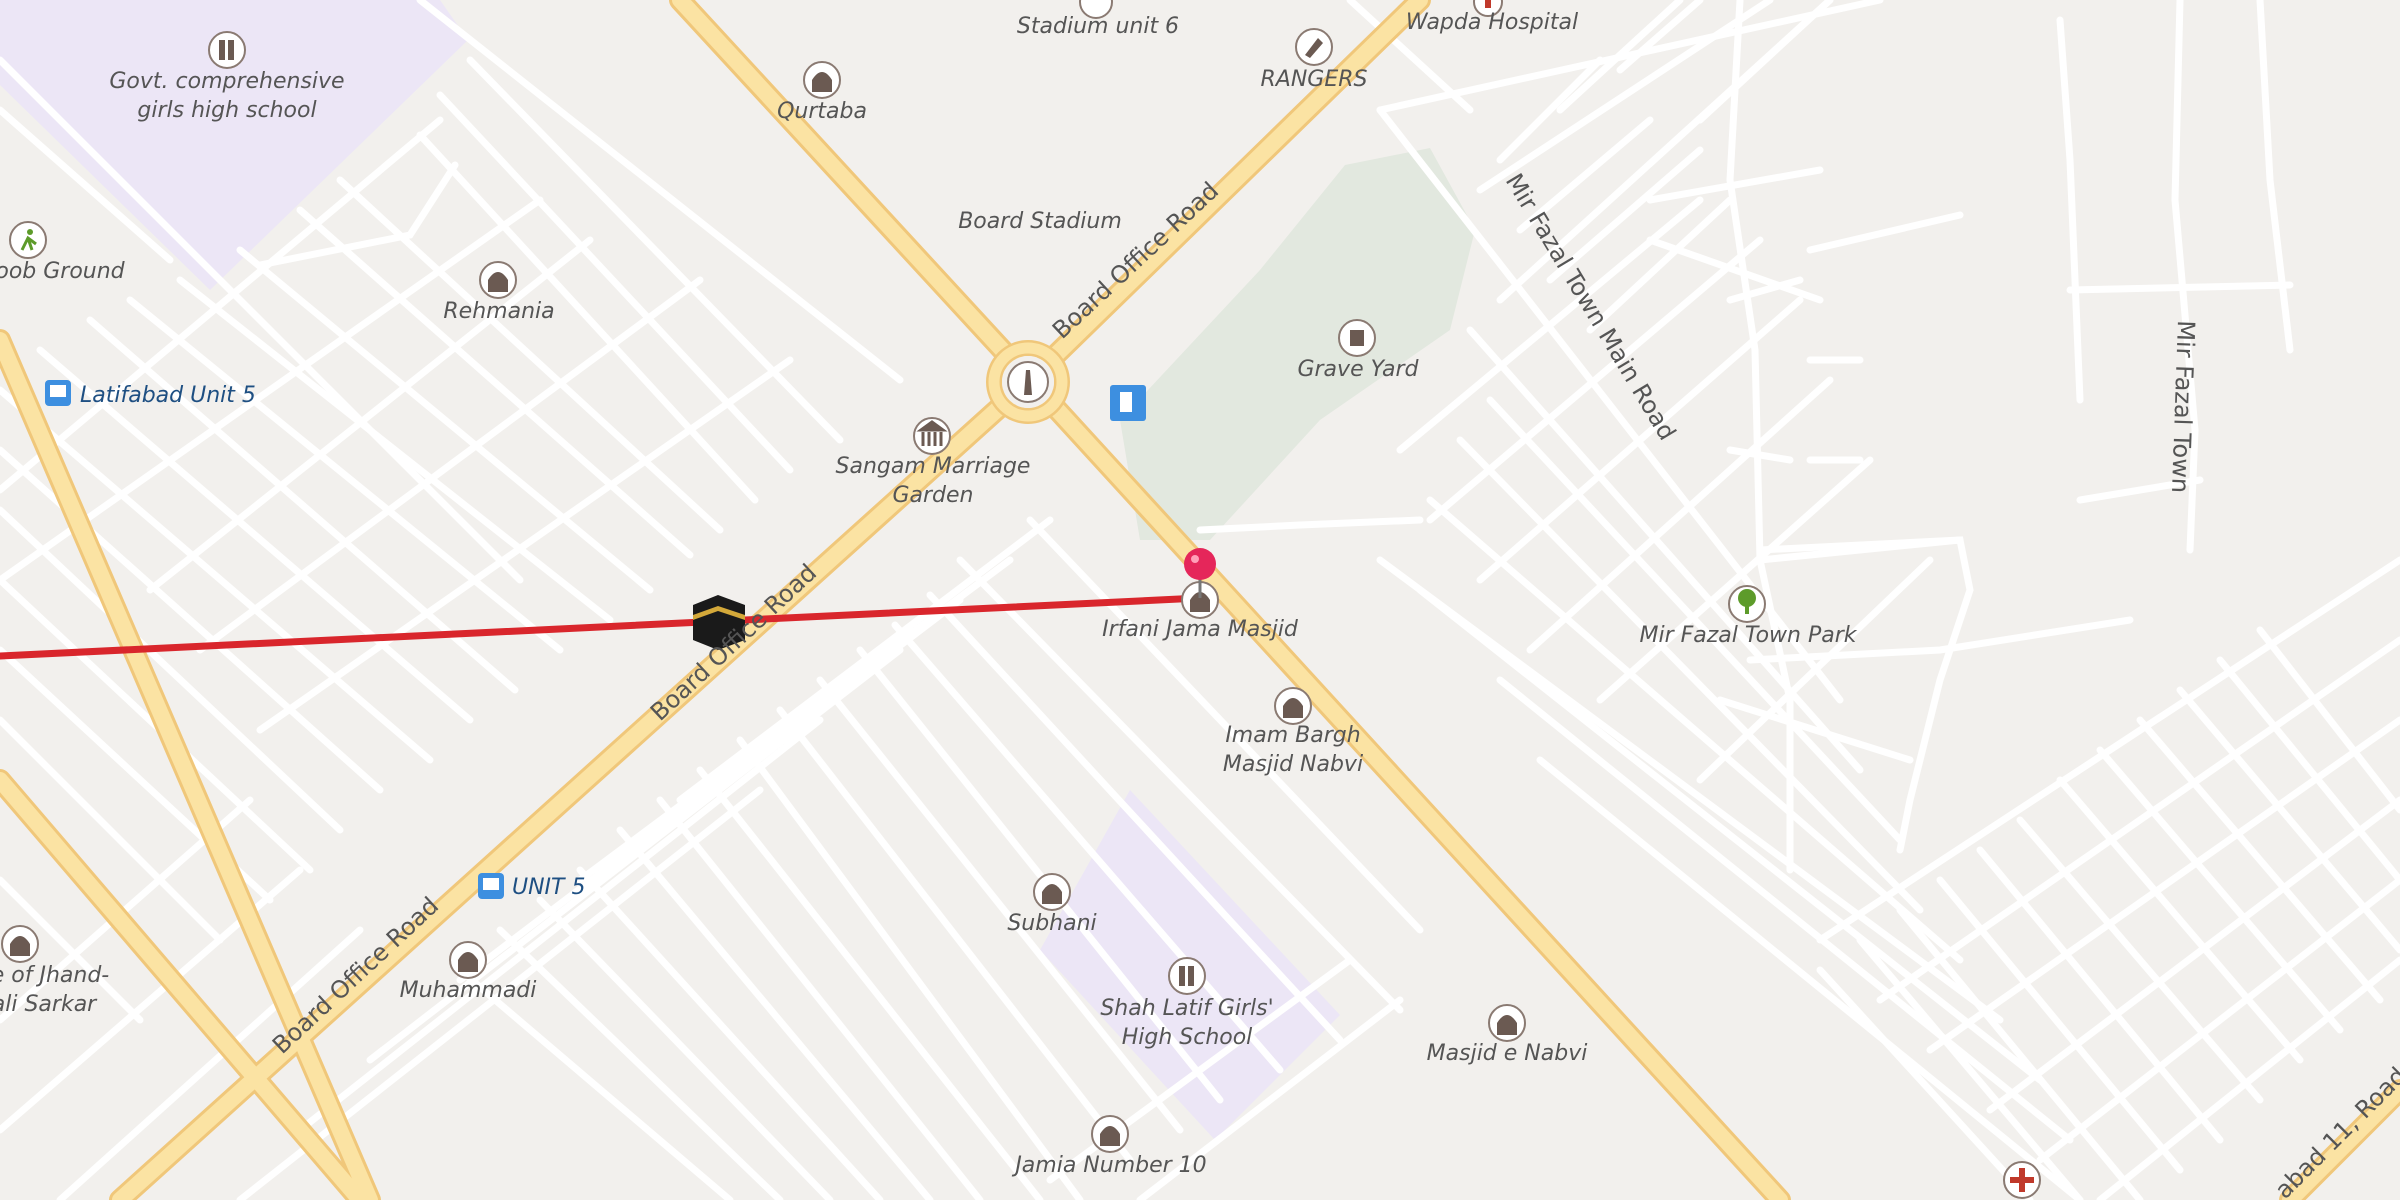  Describe the element at coordinates (1040, 221) in the screenshot. I see `poi-label-board-stadium: Board Stadium` at that location.